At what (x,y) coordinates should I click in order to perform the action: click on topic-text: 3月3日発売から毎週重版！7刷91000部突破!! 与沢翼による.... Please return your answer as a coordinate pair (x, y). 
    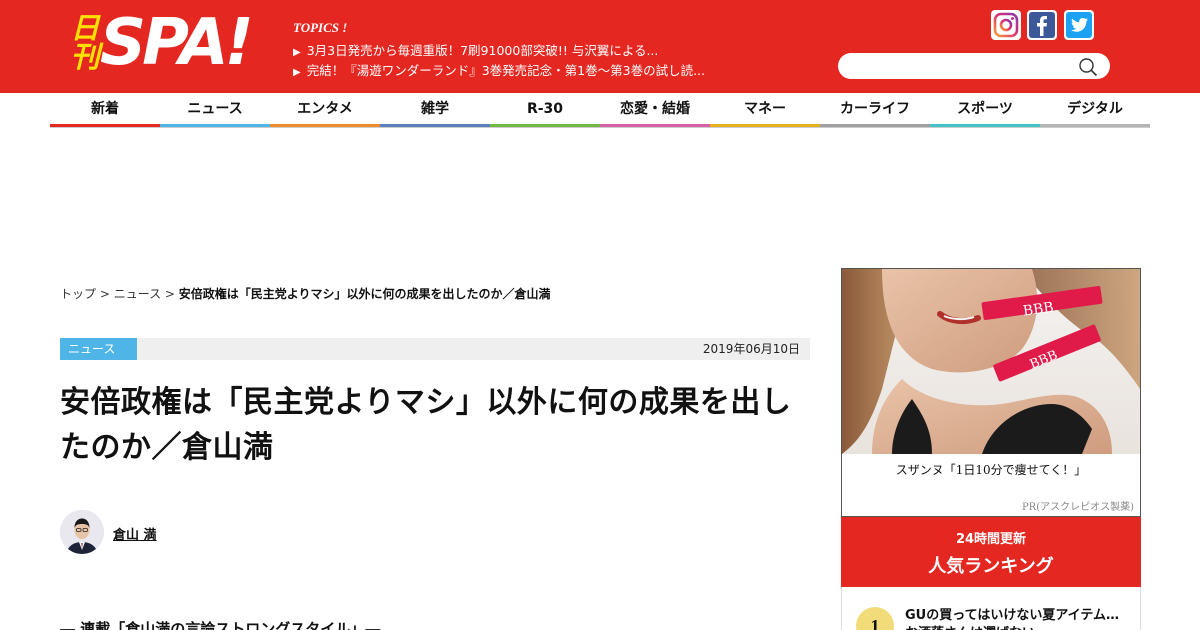
    Looking at the image, I should click on (482, 50).